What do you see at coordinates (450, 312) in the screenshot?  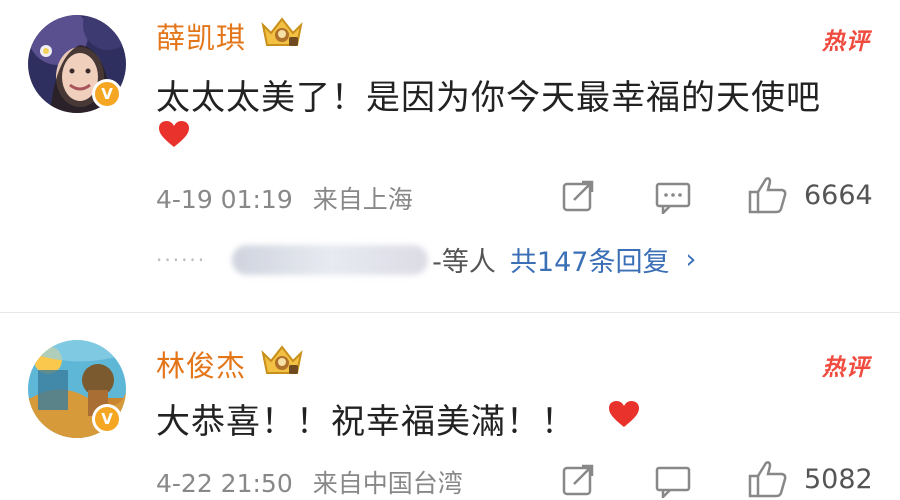 I see `divider` at bounding box center [450, 312].